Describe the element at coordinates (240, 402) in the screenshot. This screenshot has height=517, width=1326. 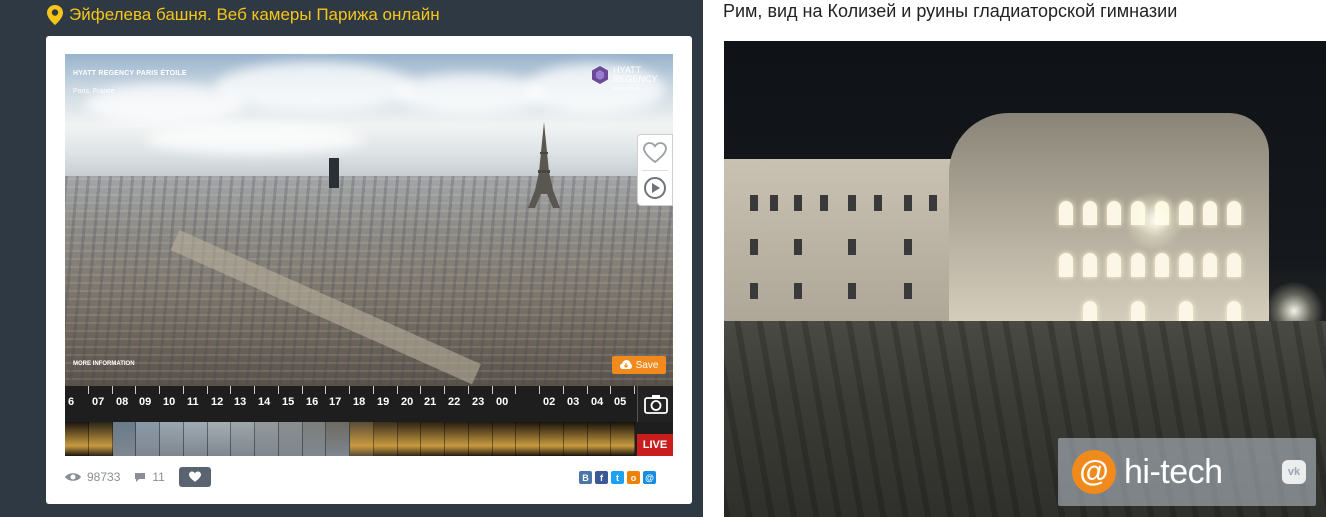
I see `timeline-hour-label: 13` at that location.